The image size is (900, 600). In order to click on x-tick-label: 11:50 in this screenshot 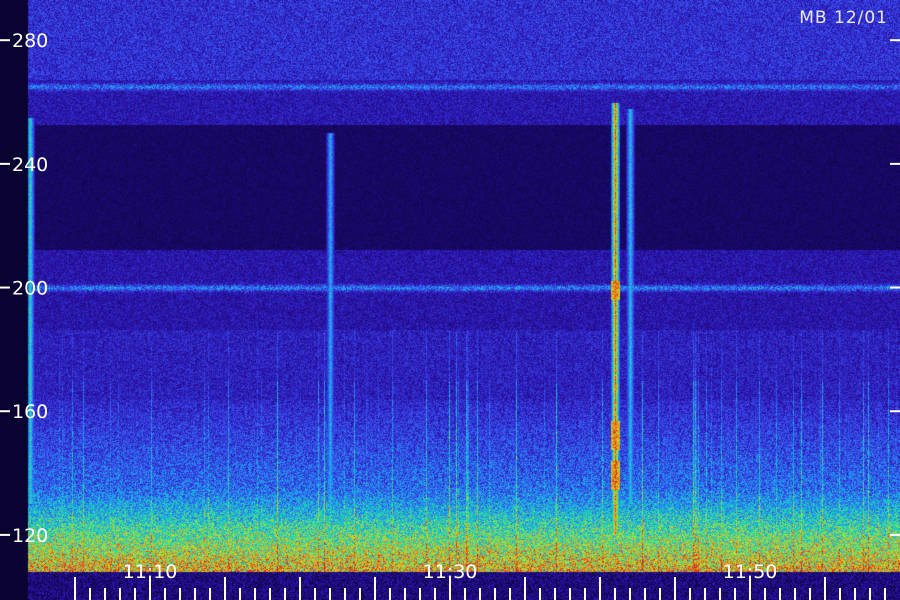, I will do `click(750, 572)`.